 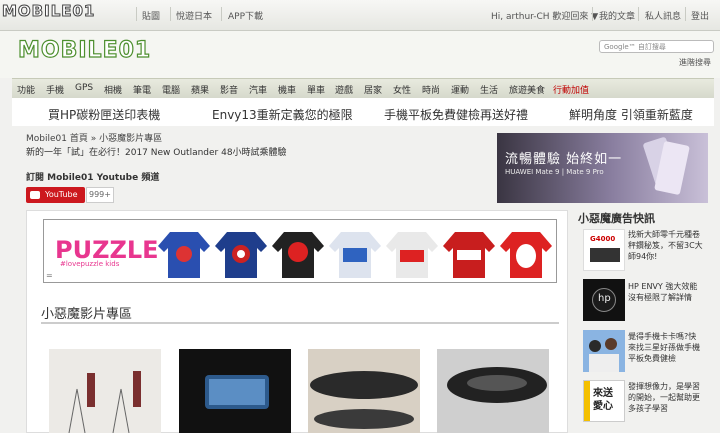 I want to click on search-input: Google™ 自訂搜尋, so click(x=656, y=46).